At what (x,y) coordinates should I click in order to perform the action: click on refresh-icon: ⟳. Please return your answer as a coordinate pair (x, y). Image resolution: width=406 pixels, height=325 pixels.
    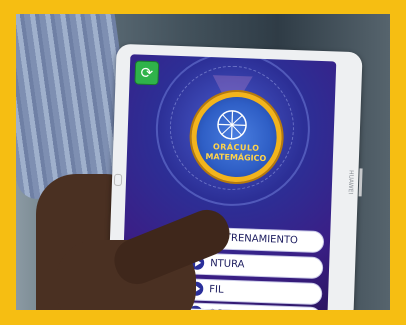
    Looking at the image, I should click on (147, 73).